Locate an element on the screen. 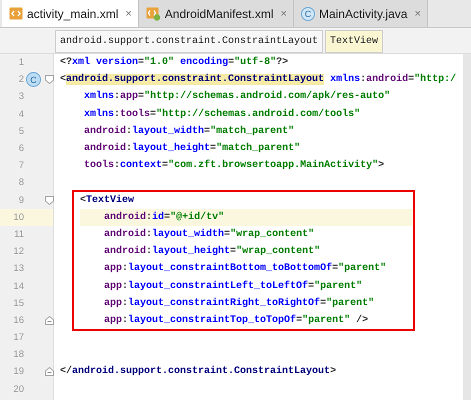  line-number: 9 is located at coordinates (21, 200).